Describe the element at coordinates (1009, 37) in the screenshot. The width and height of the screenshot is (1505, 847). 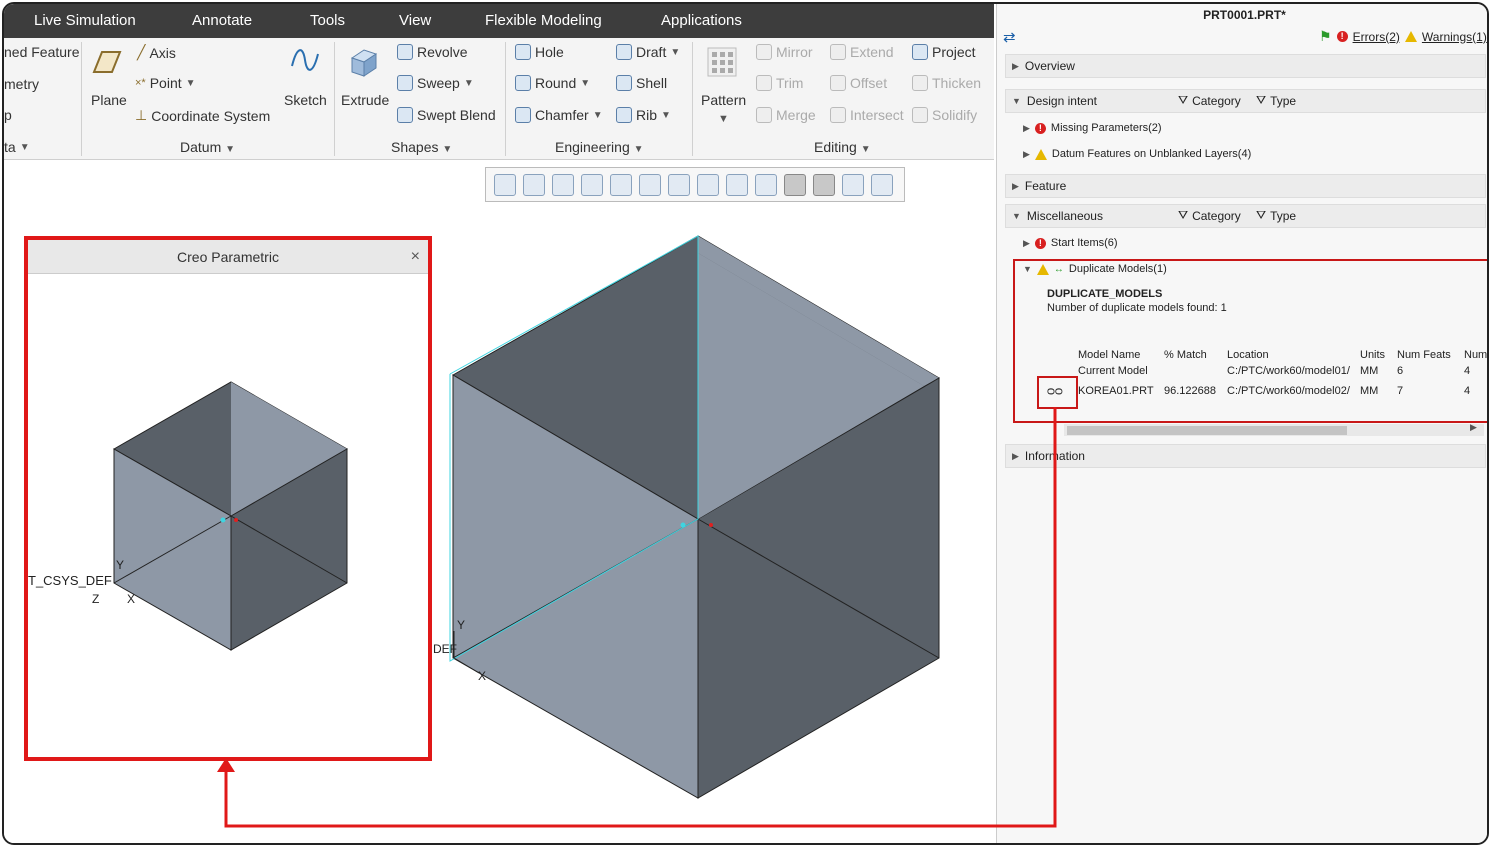
I see `refresh-icon: ⇄` at that location.